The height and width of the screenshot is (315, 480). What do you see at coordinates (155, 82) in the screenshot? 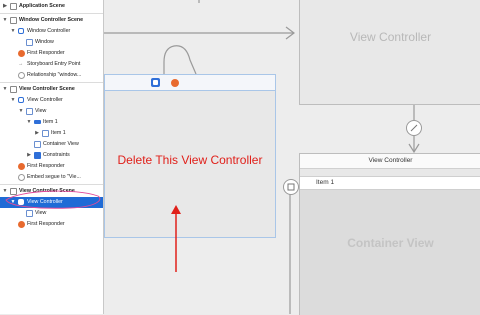
I see `view-controller-icon` at bounding box center [155, 82].